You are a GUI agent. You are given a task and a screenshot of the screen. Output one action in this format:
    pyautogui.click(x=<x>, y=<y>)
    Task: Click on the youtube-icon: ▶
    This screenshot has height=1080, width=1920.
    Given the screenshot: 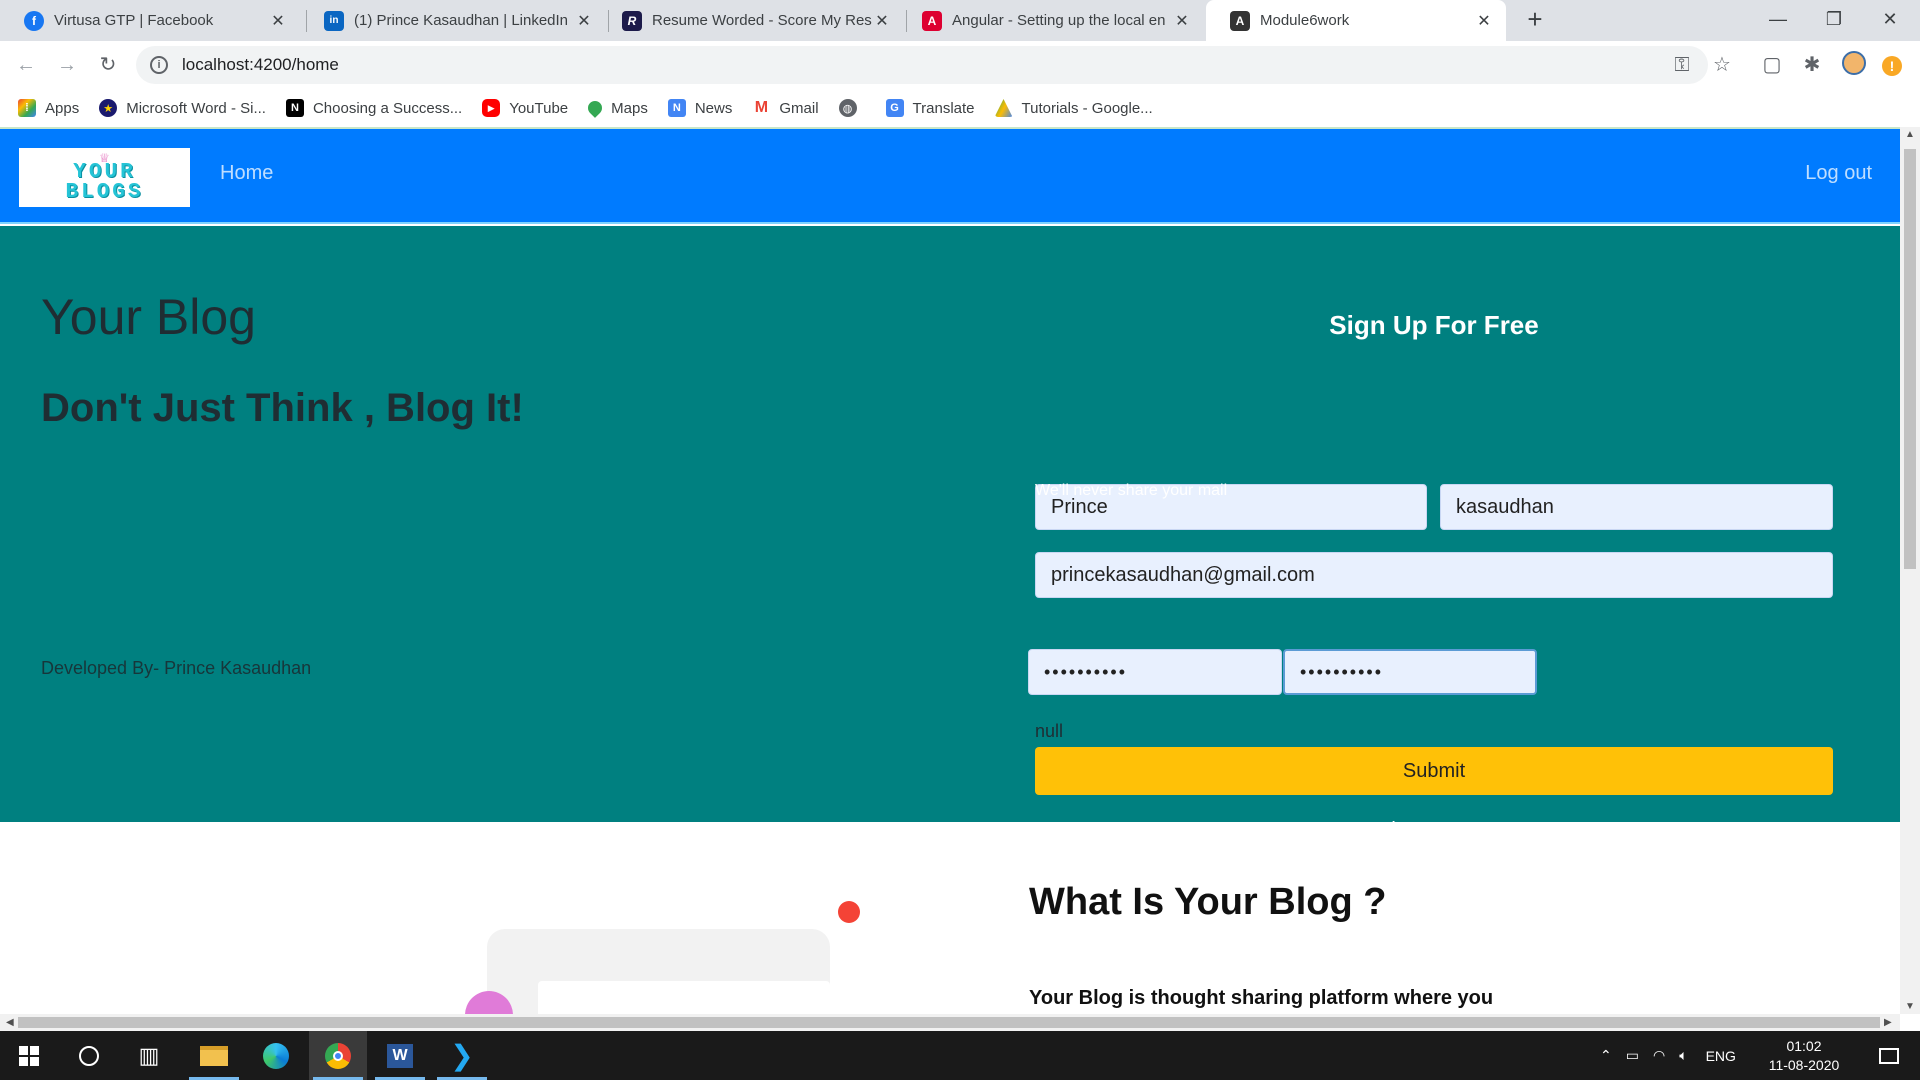 What is the action you would take?
    pyautogui.click(x=491, y=108)
    